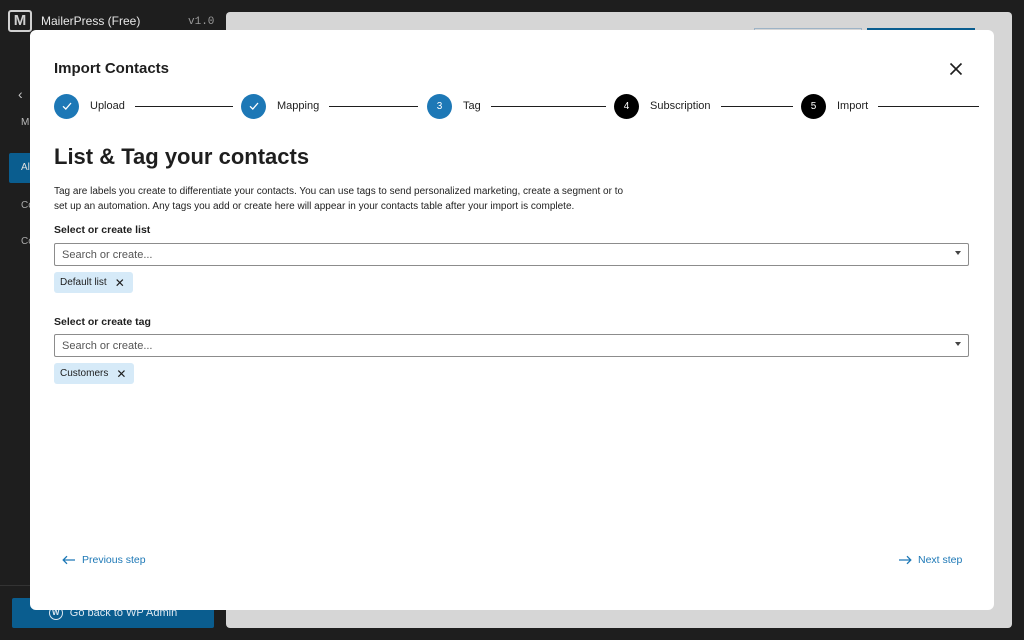 The height and width of the screenshot is (640, 1024). What do you see at coordinates (107, 106) in the screenshot?
I see `step-label: Upload` at bounding box center [107, 106].